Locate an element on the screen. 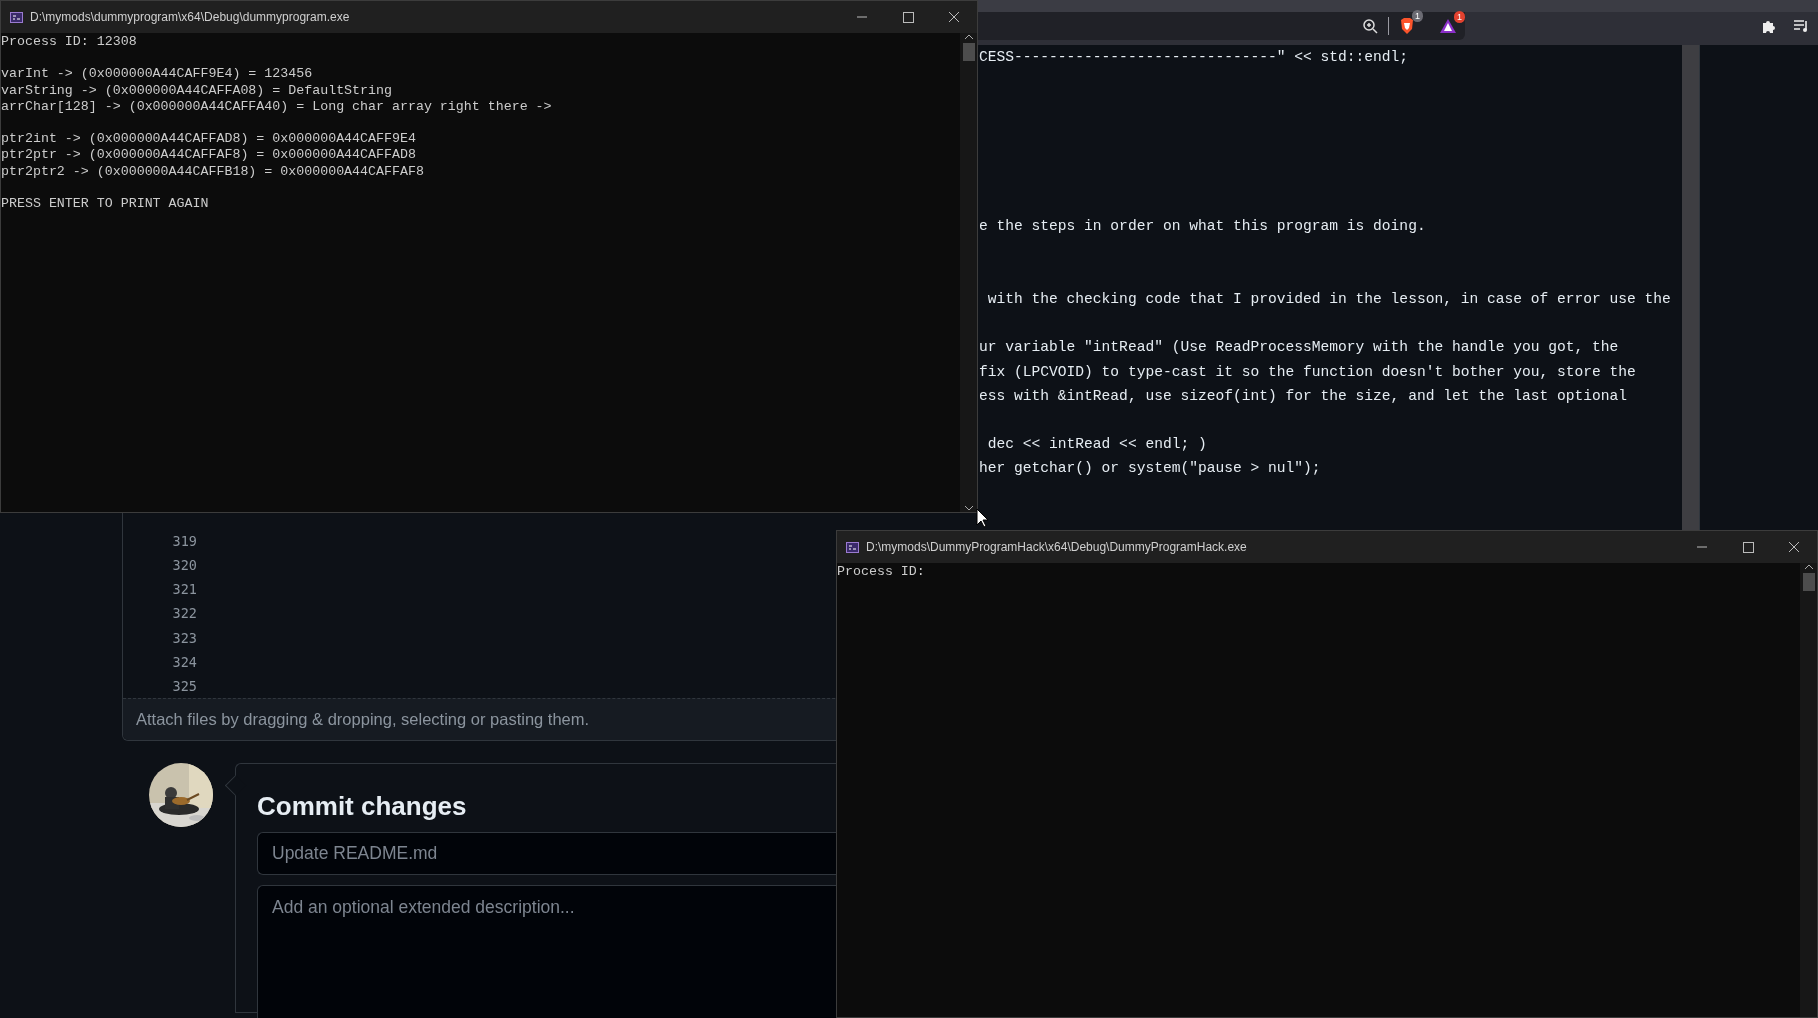 The height and width of the screenshot is (1018, 1818). lion-shield-icon is located at coordinates (1407, 26).